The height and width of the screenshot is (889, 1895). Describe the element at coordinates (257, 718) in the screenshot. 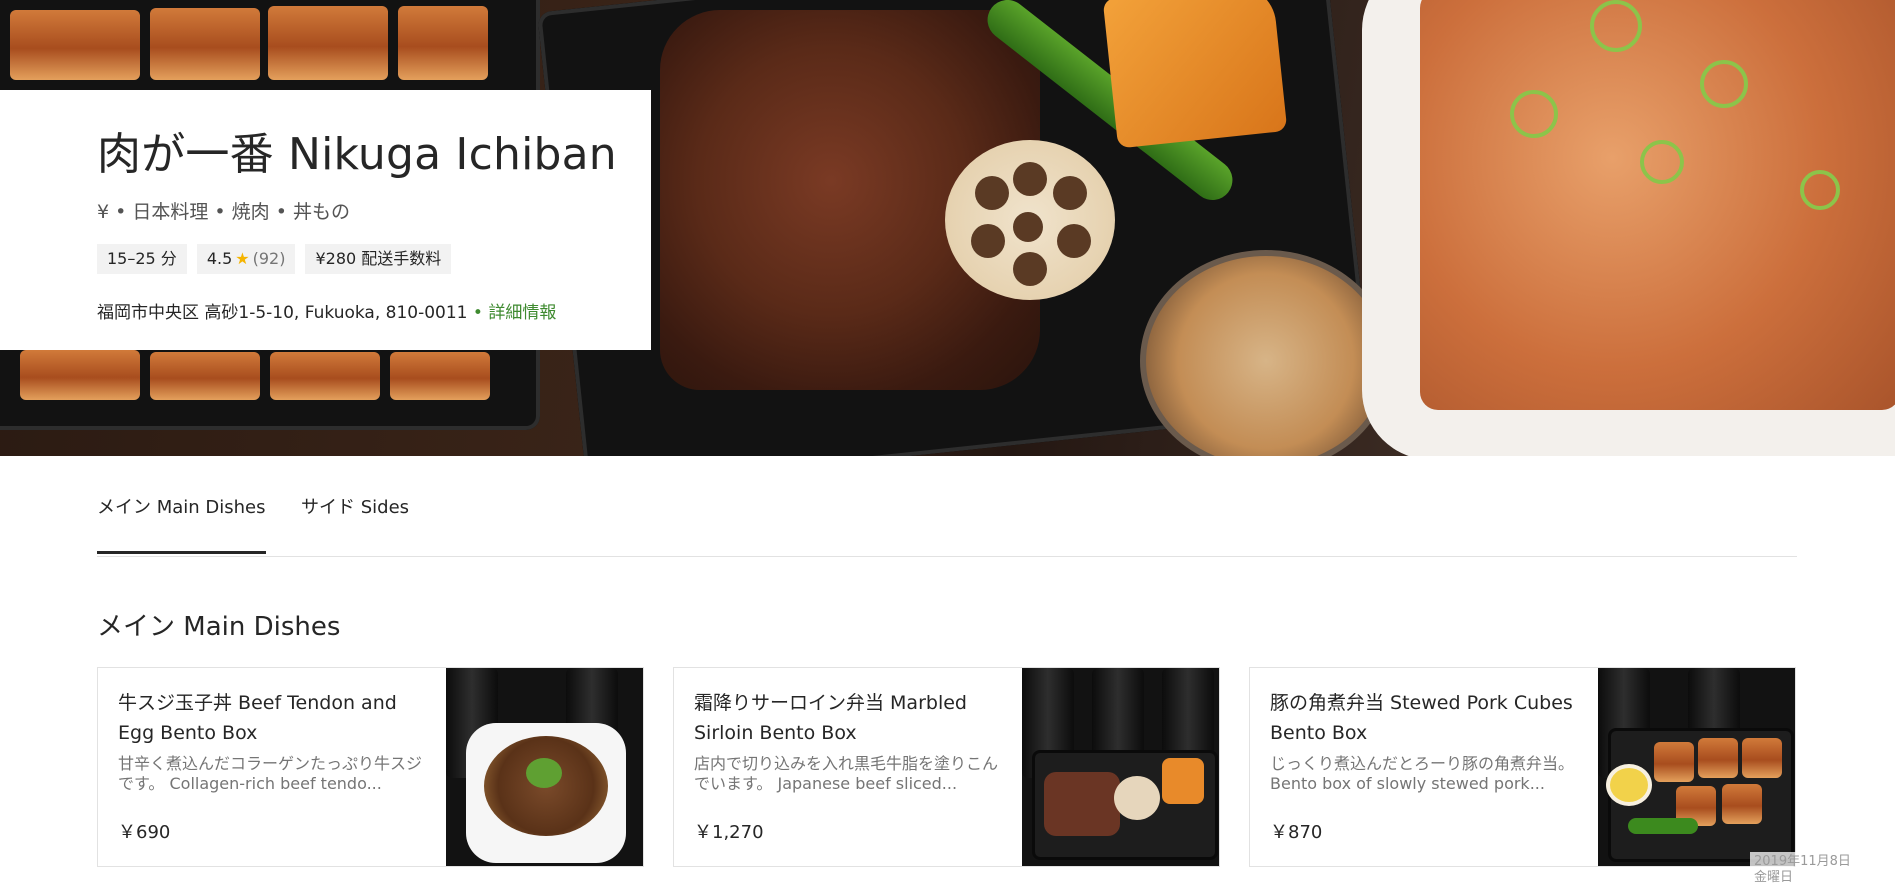

I see `menu-item-title: 牛スジ玉子丼 Beef Tendon and Egg Bento Box` at that location.